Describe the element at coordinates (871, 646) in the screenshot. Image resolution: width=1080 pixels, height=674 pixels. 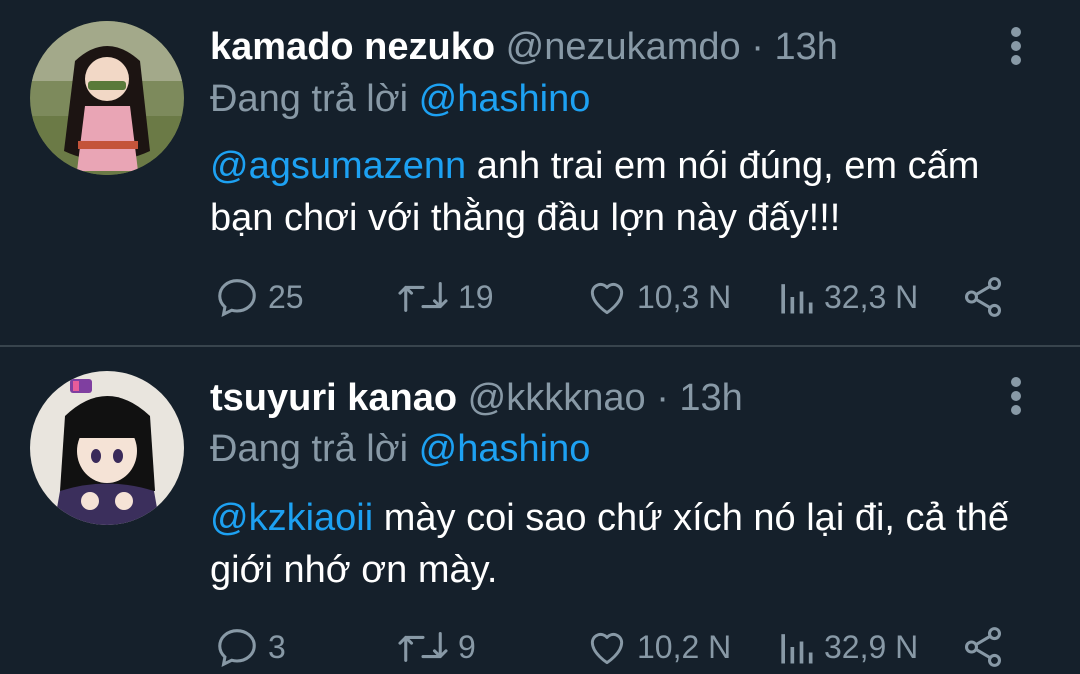
I see `views-count: 32,9 N` at that location.